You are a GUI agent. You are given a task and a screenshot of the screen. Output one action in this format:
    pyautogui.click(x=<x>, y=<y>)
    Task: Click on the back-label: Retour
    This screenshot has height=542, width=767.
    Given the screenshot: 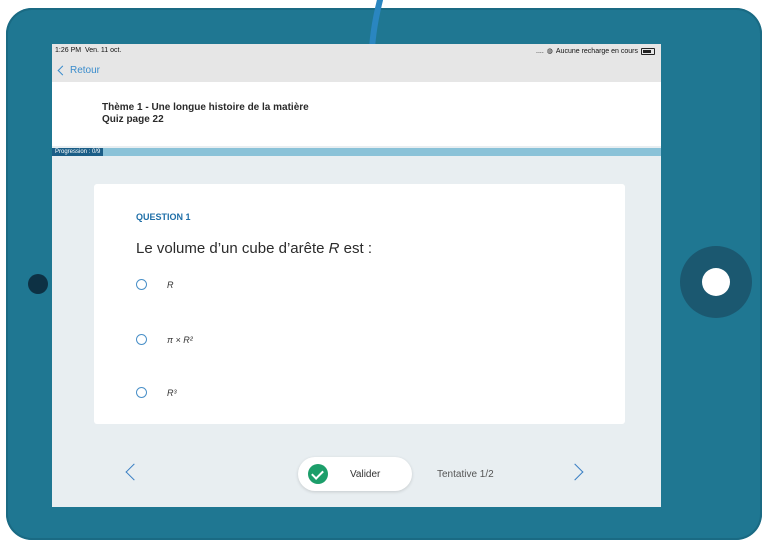 What is the action you would take?
    pyautogui.click(x=85, y=70)
    